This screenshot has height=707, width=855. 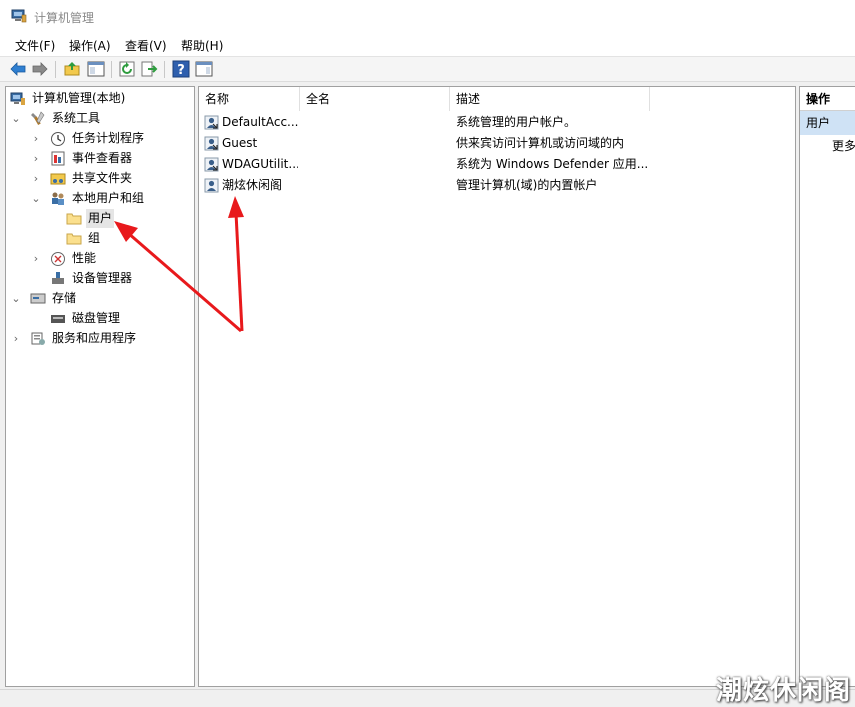 What do you see at coordinates (64, 18) in the screenshot?
I see `window-title: 计算机管理` at bounding box center [64, 18].